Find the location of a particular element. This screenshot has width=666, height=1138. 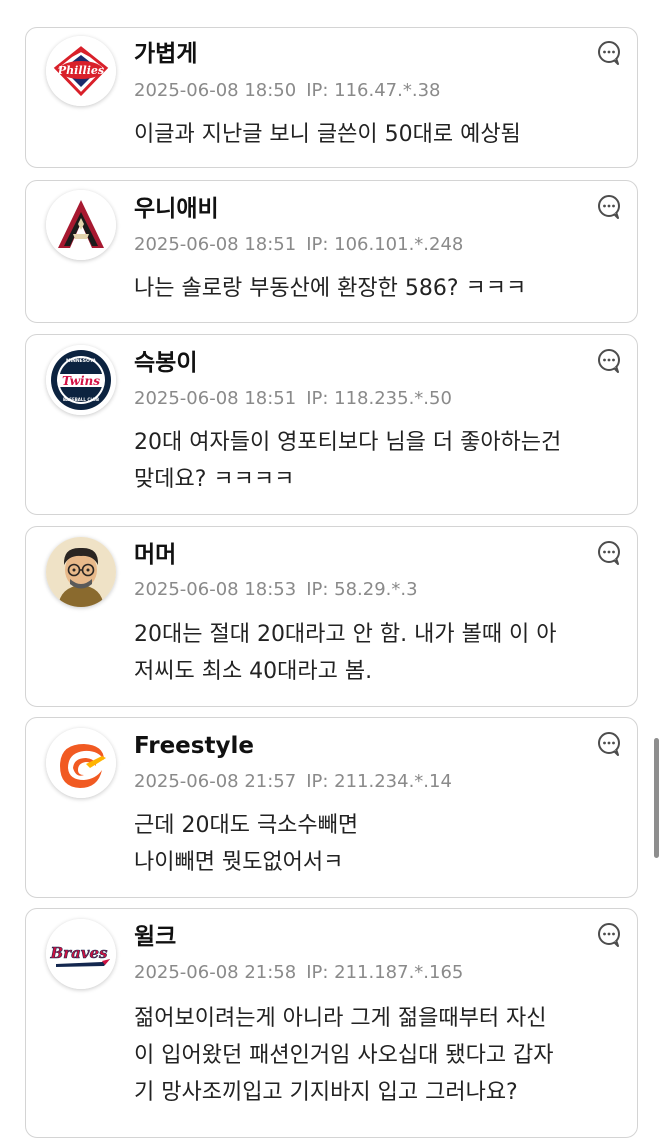

avatar-diamondbacks-logo is located at coordinates (81, 225).